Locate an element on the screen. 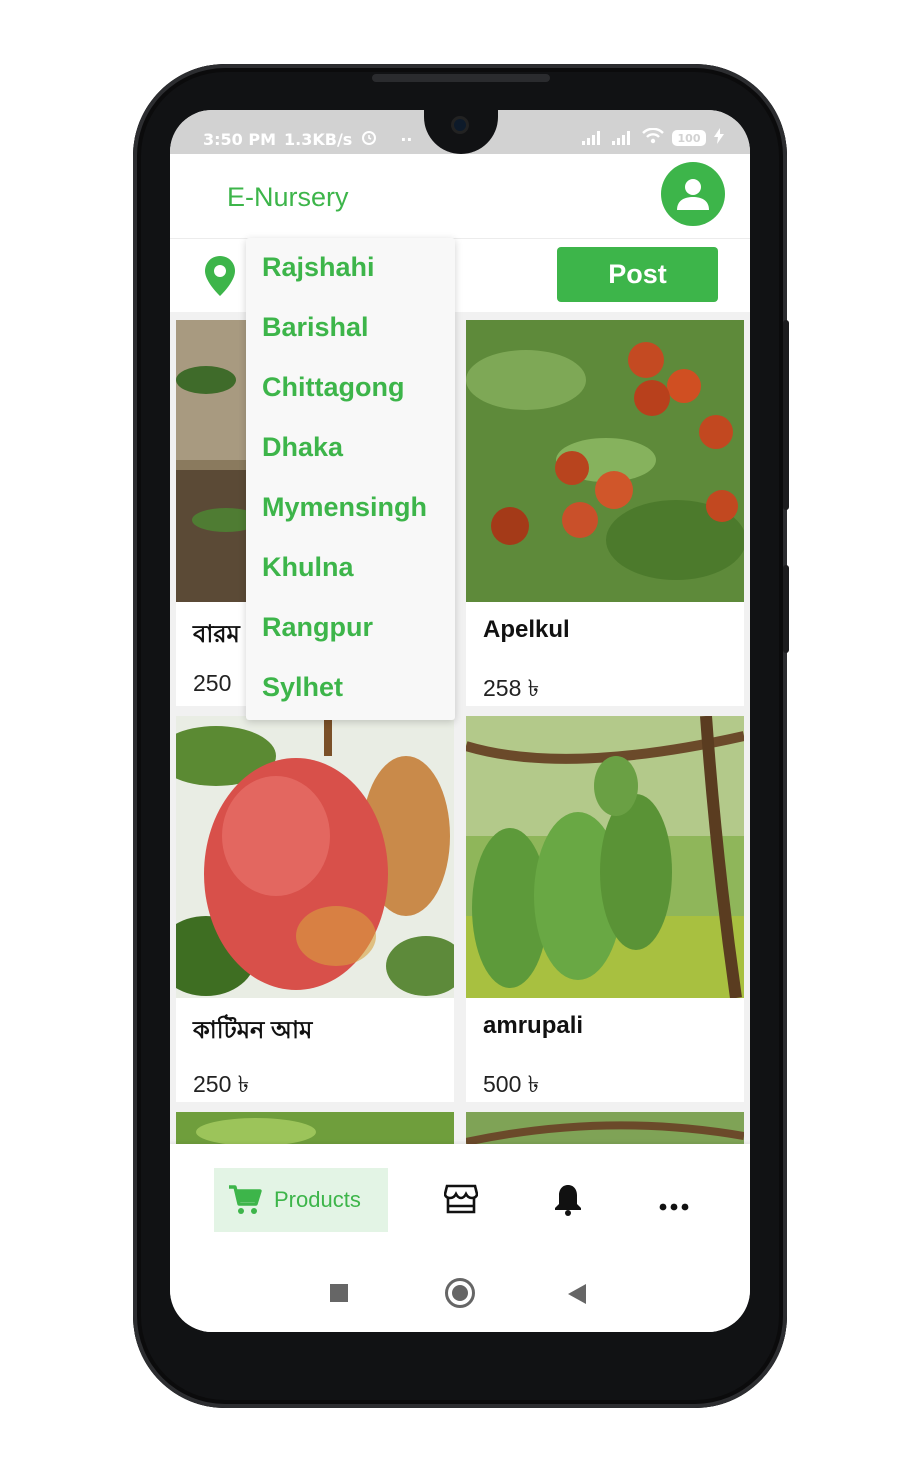  back-icon is located at coordinates (577, 1294).